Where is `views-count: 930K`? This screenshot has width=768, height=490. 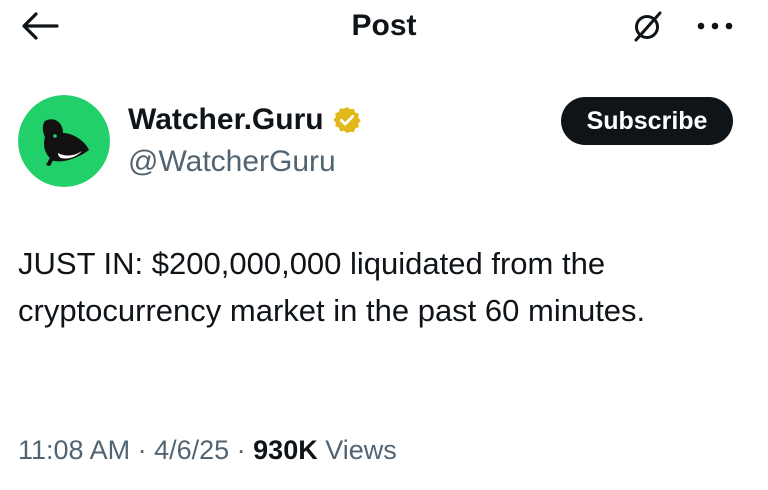
views-count: 930K is located at coordinates (285, 450).